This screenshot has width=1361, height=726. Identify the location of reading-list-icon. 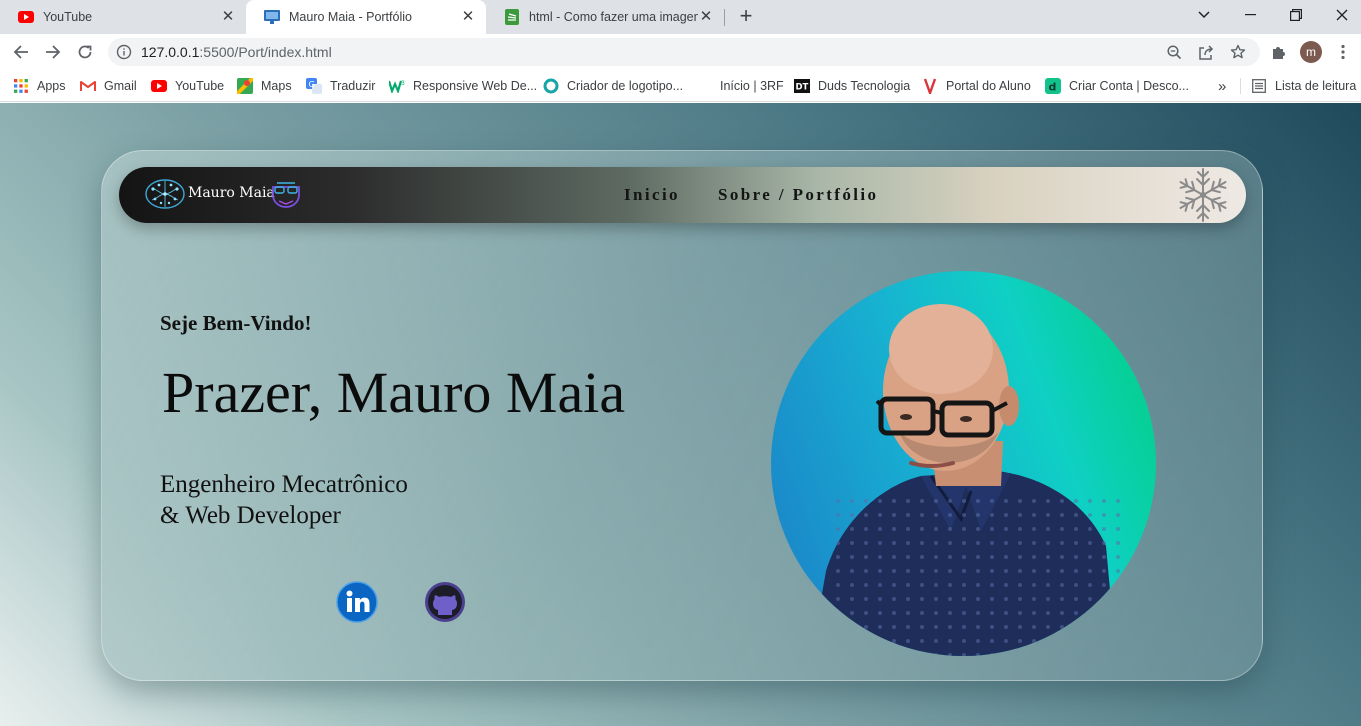
(1259, 86).